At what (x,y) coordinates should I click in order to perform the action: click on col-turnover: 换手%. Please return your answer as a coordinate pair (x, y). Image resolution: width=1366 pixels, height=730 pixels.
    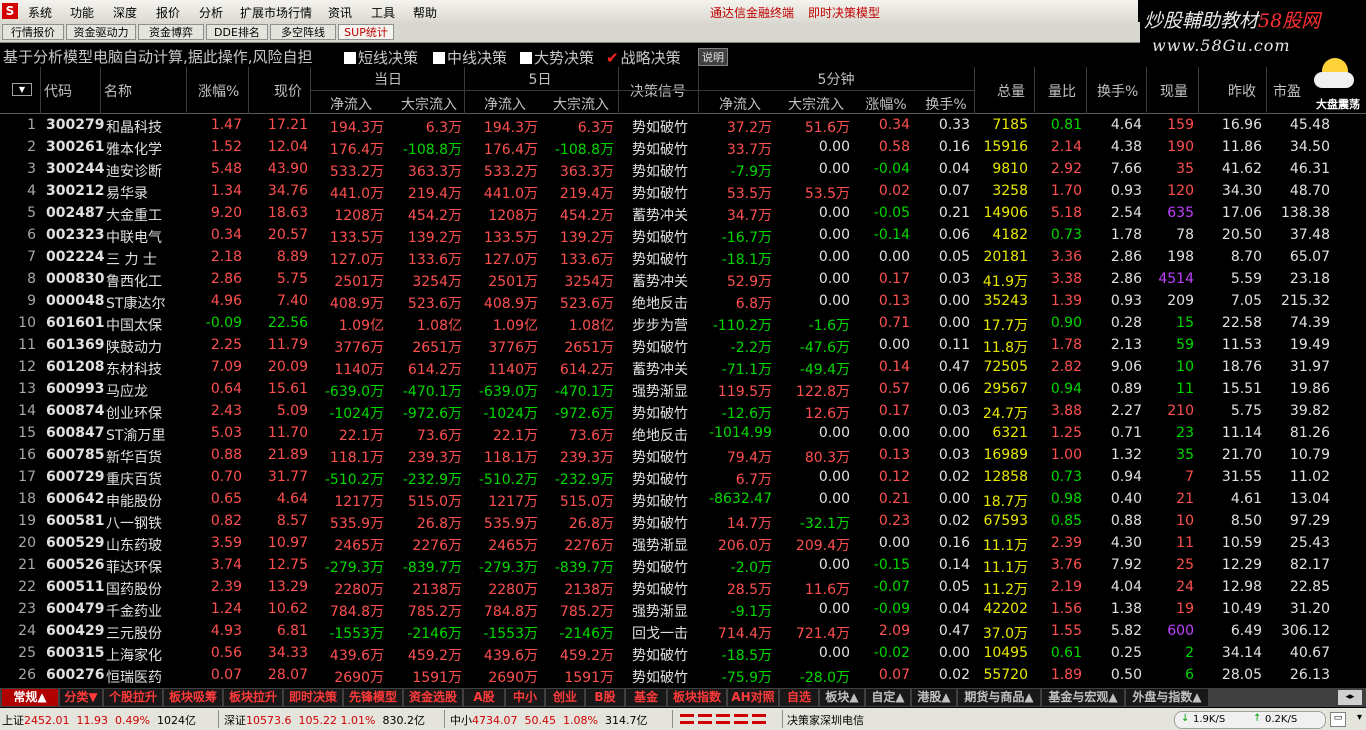
    Looking at the image, I should click on (1117, 91).